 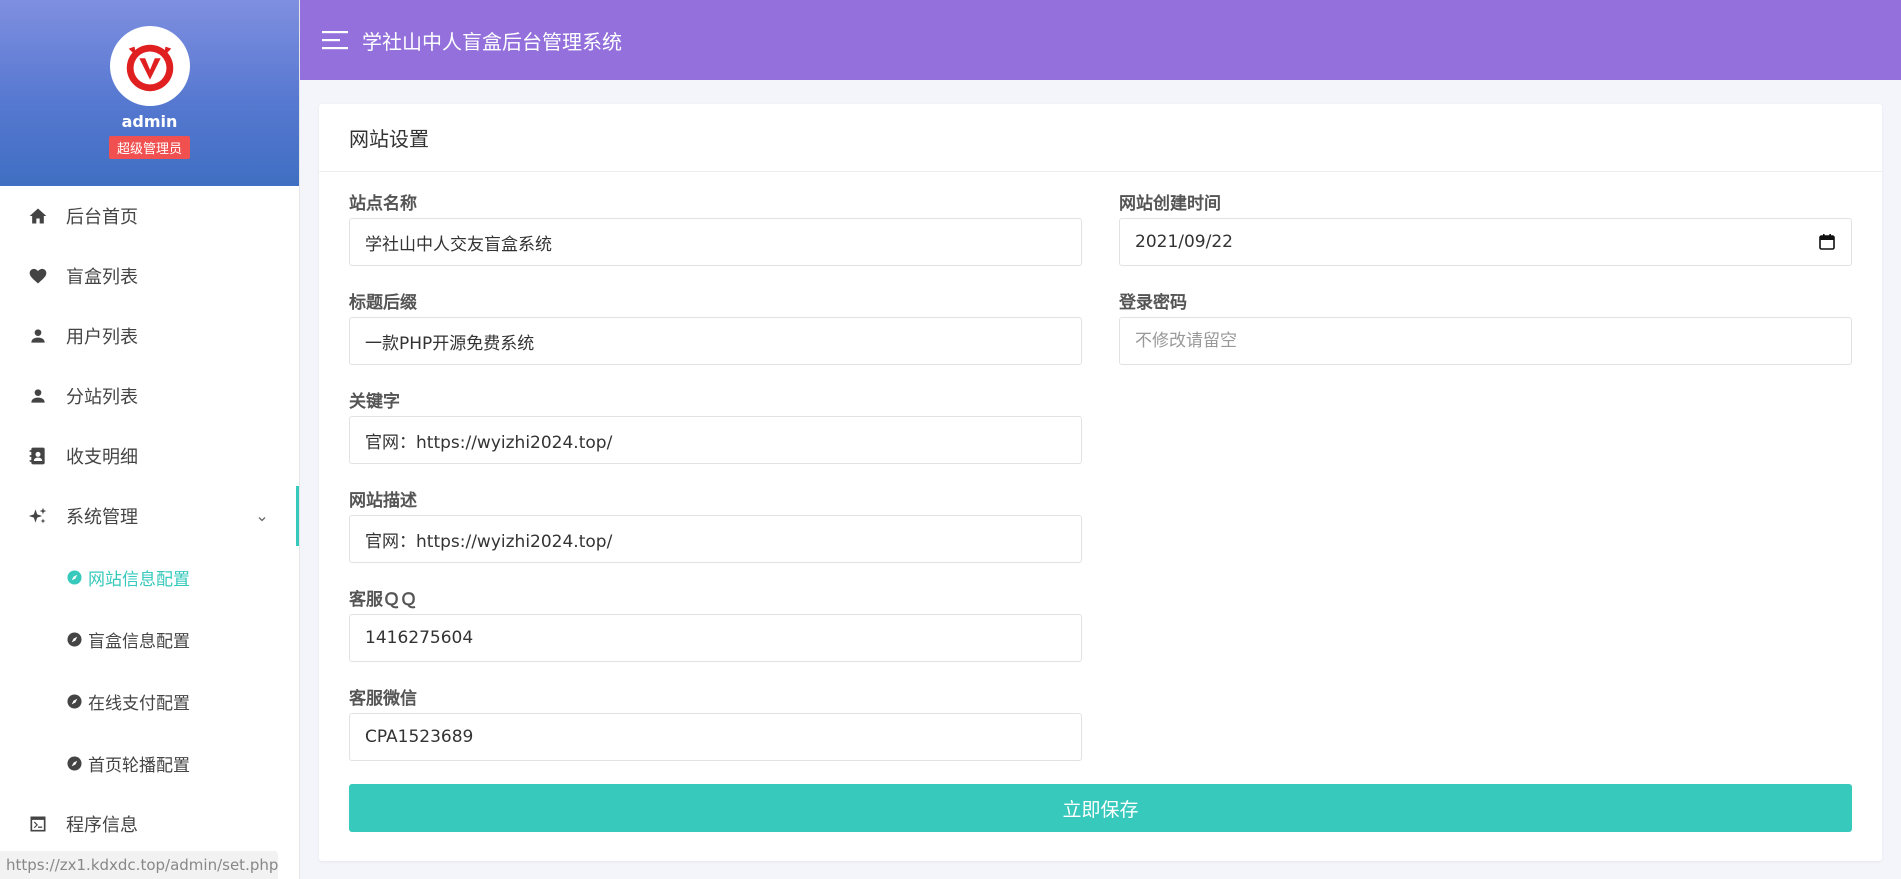 What do you see at coordinates (102, 517) in the screenshot?
I see `sidebar-item-label: 系统管理` at bounding box center [102, 517].